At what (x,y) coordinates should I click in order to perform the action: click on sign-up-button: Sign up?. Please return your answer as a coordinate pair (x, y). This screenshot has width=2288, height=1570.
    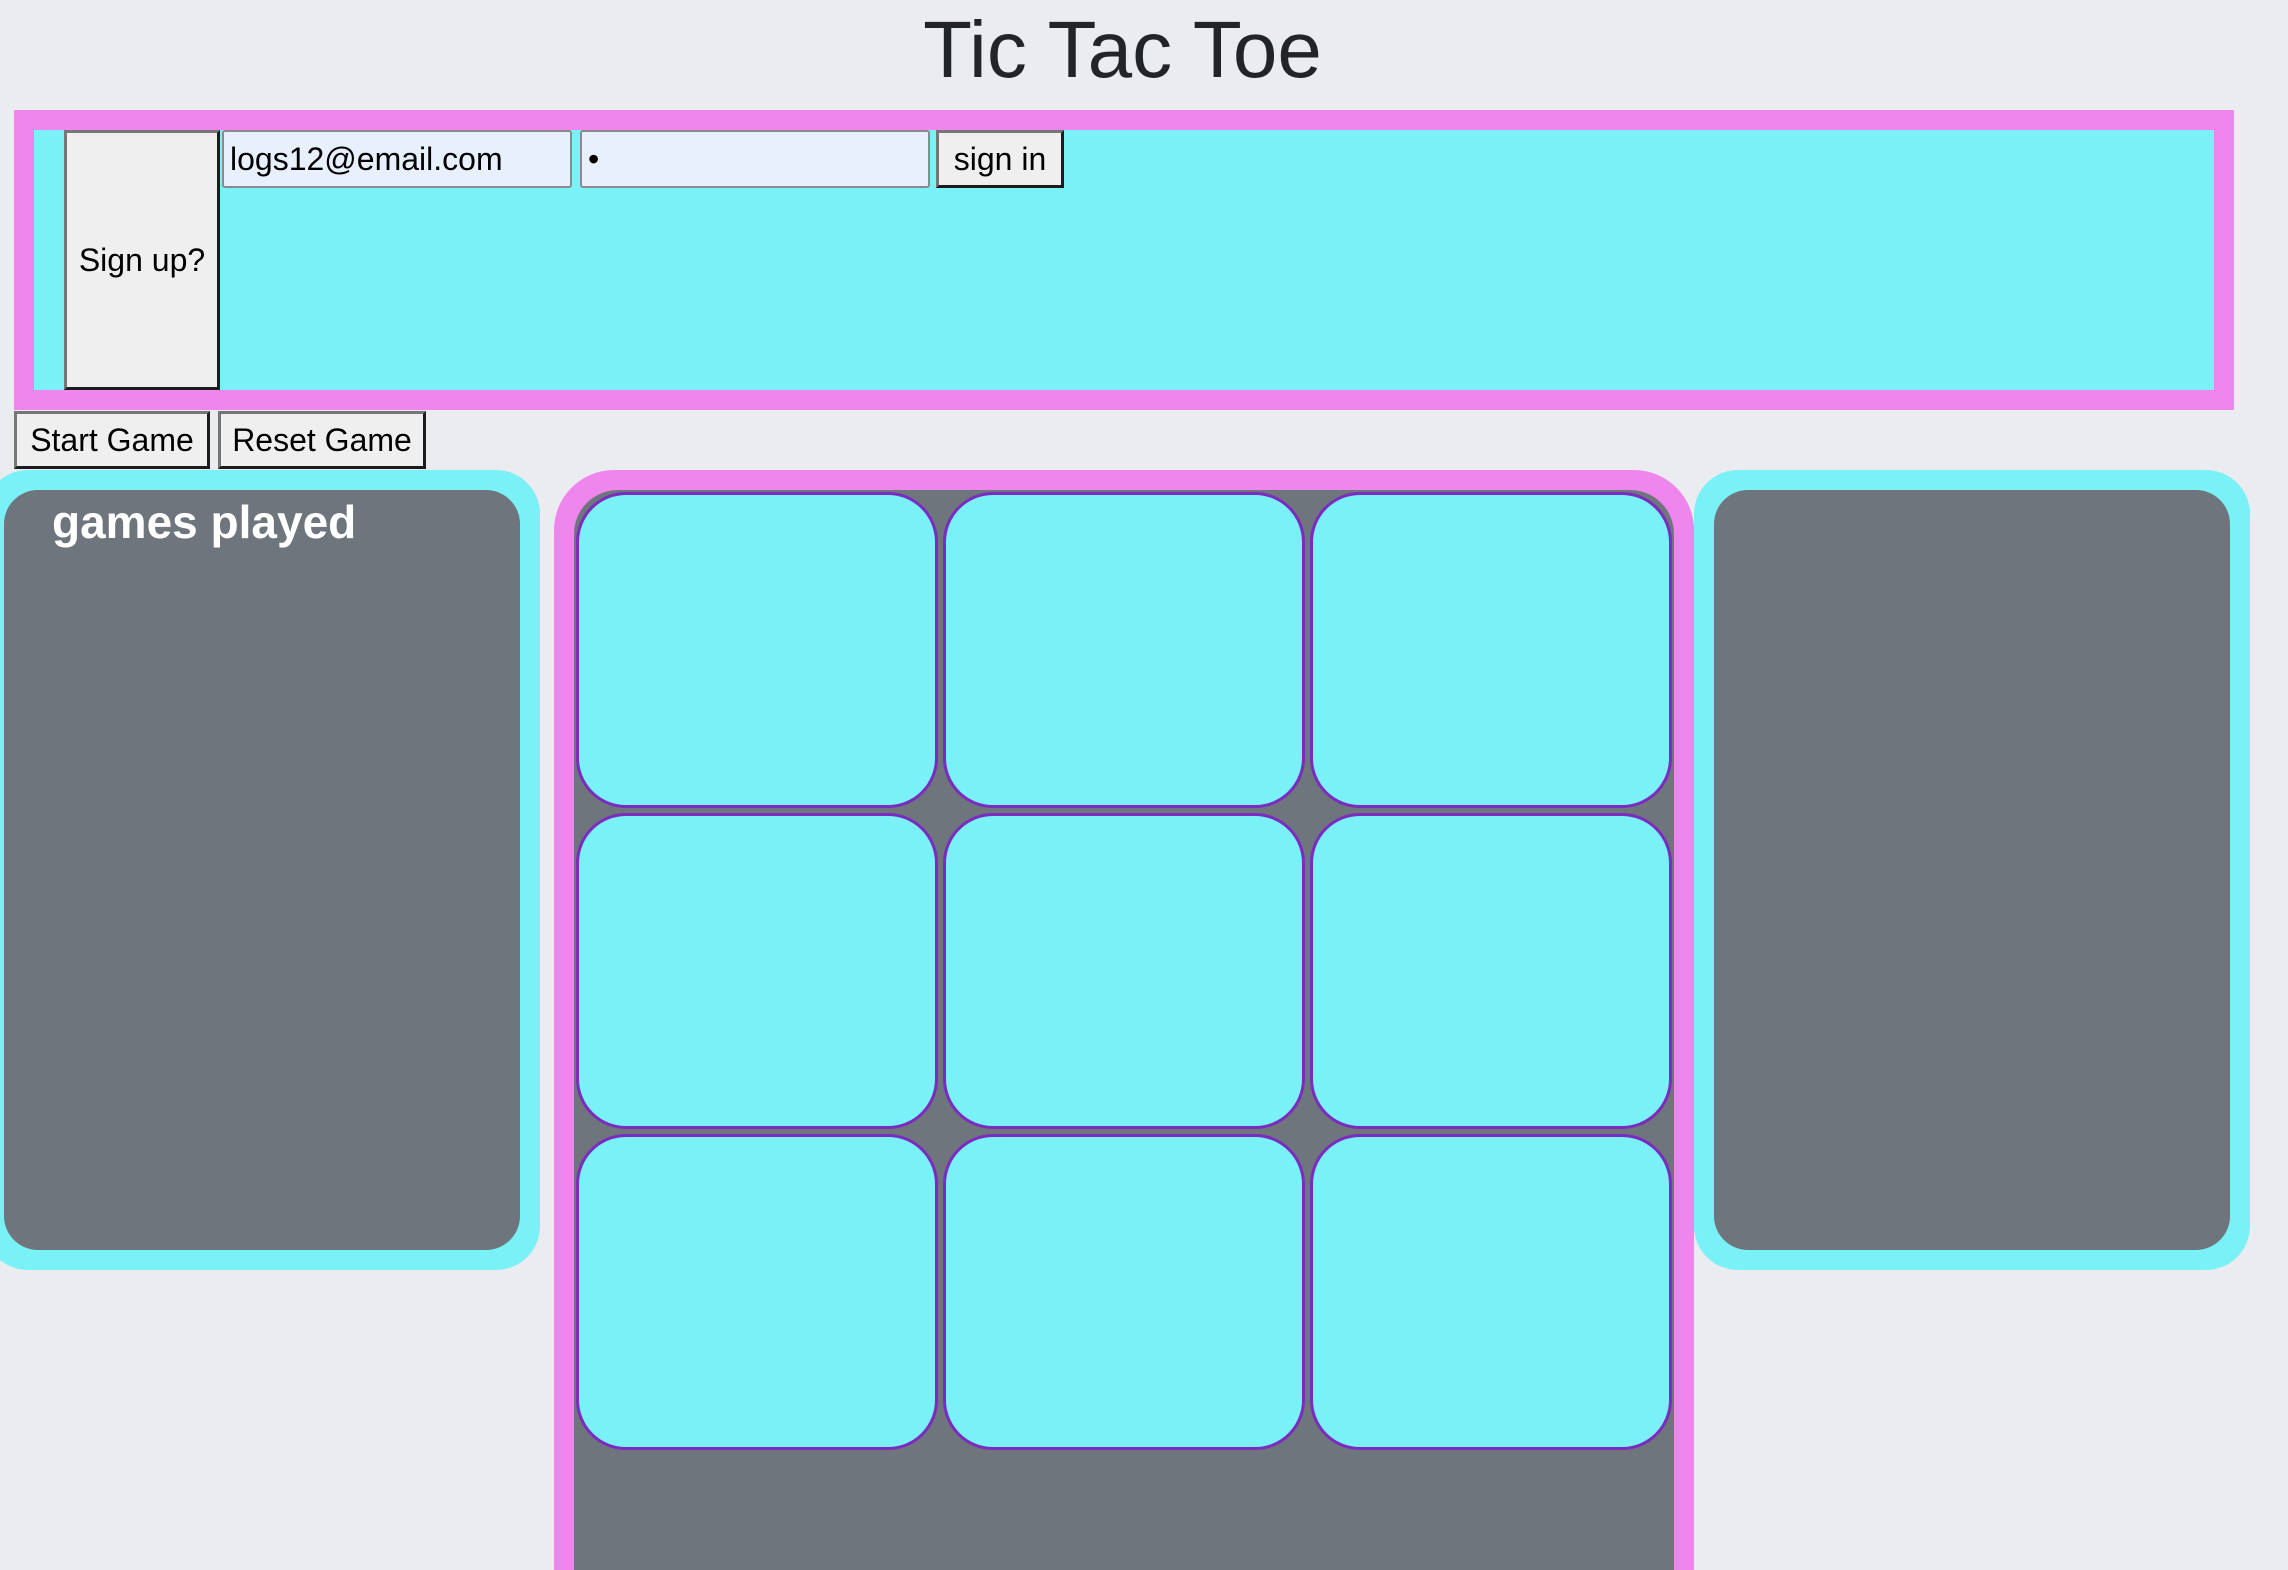
    Looking at the image, I should click on (142, 260).